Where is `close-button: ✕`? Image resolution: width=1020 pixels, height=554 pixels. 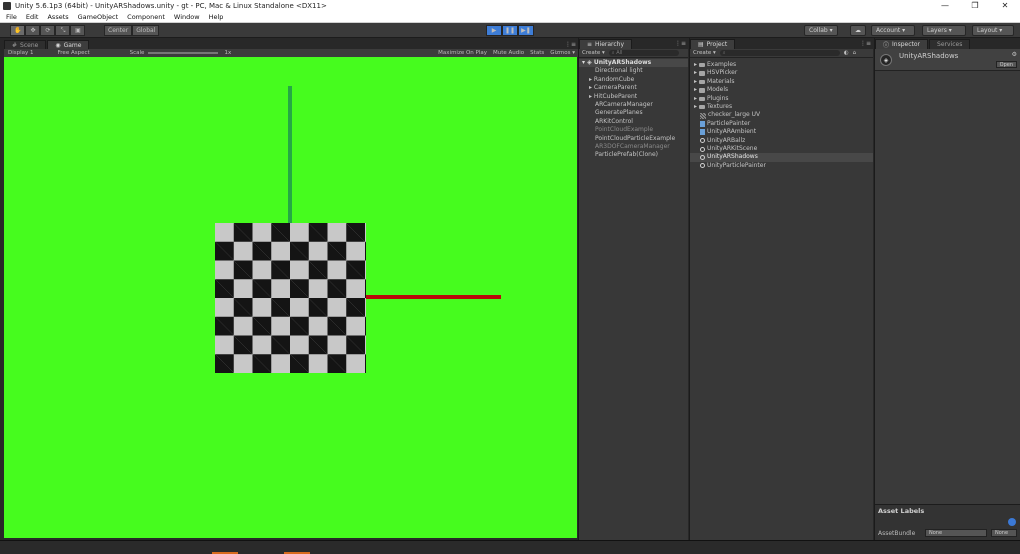 close-button: ✕ is located at coordinates (1005, 6).